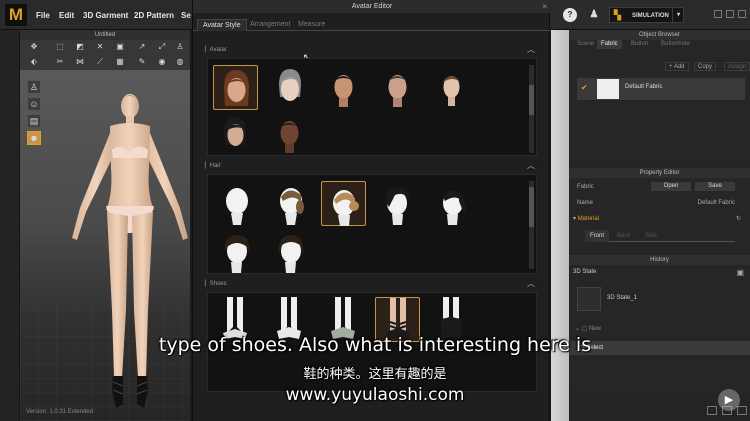 This screenshot has width=750, height=421. I want to click on users-icon: ♟, so click(594, 15).